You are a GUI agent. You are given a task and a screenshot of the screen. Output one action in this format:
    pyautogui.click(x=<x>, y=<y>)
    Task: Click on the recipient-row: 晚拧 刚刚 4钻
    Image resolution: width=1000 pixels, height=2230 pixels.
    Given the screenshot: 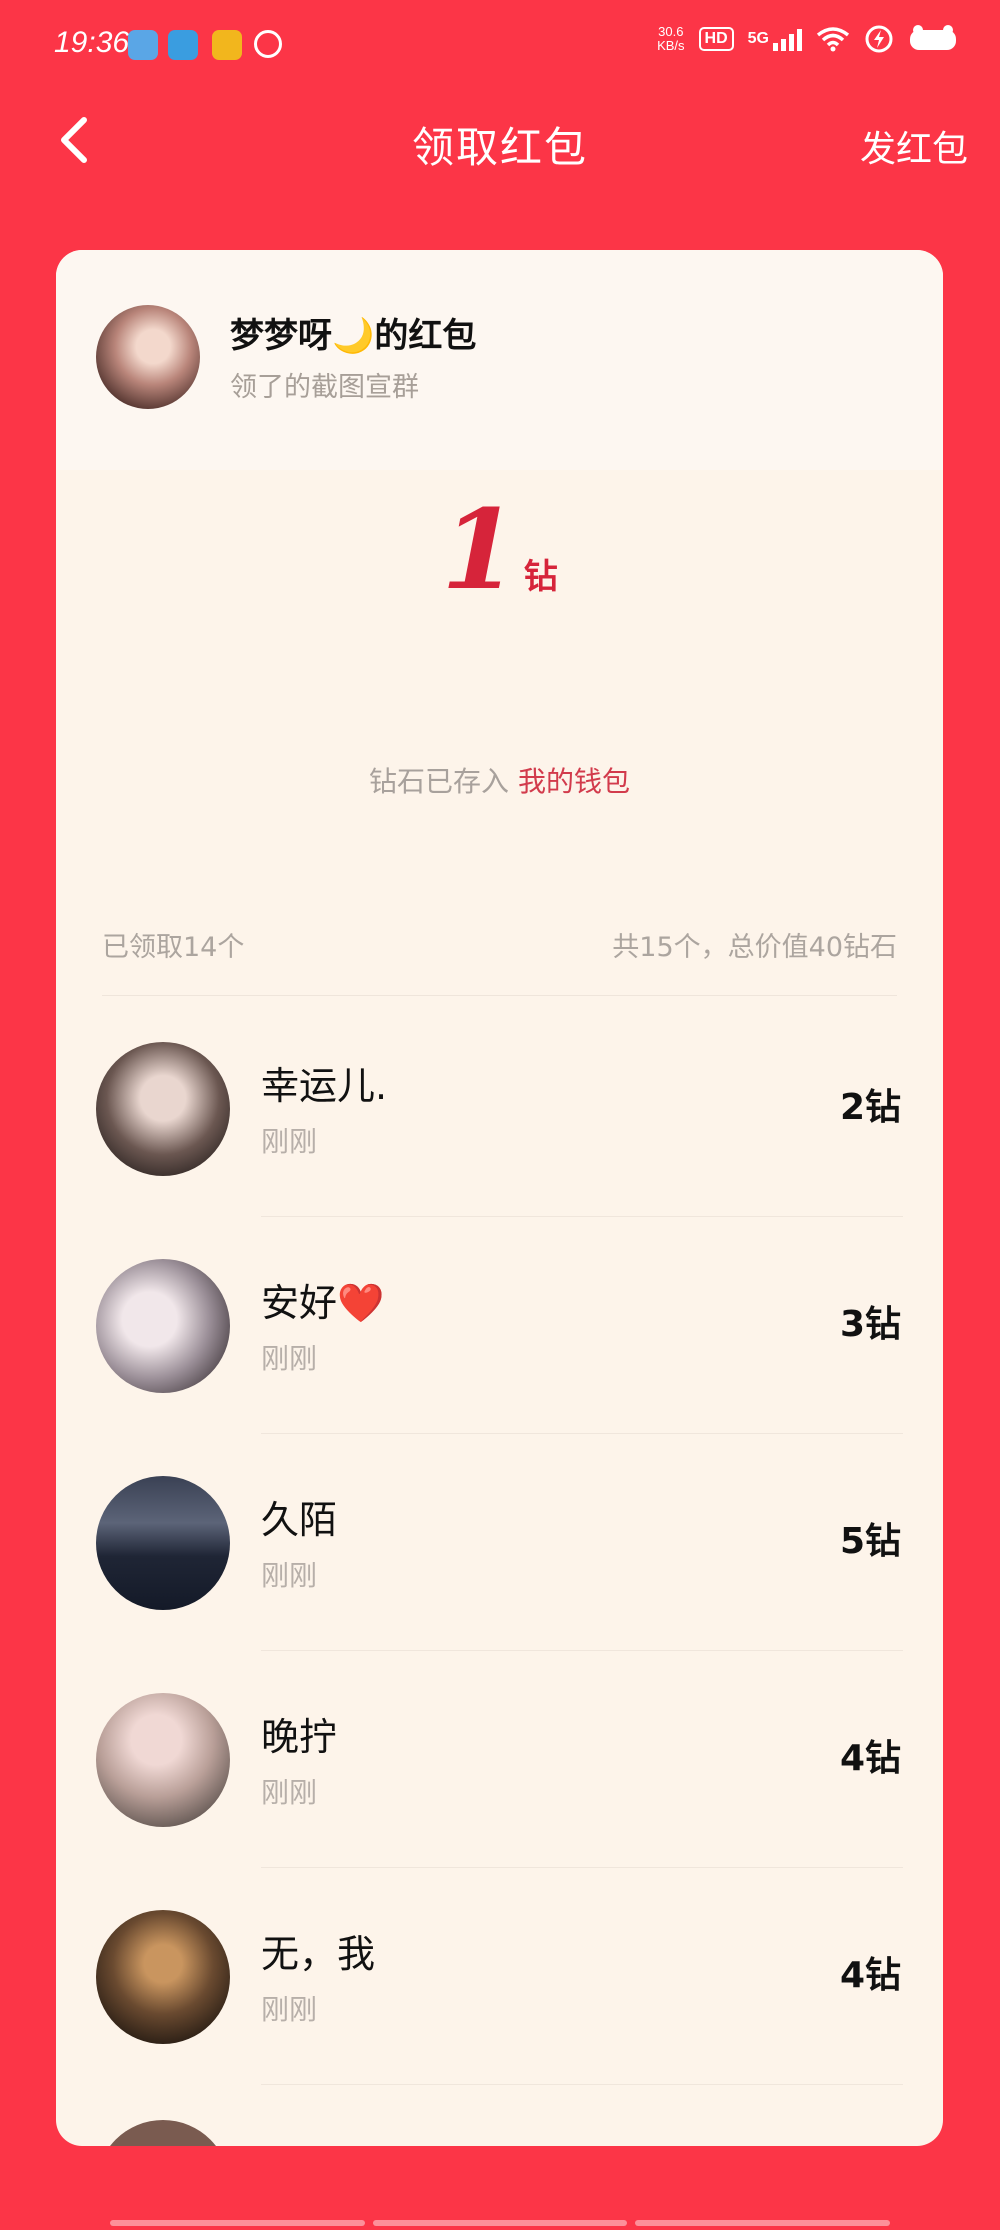 What is the action you would take?
    pyautogui.click(x=499, y=1759)
    